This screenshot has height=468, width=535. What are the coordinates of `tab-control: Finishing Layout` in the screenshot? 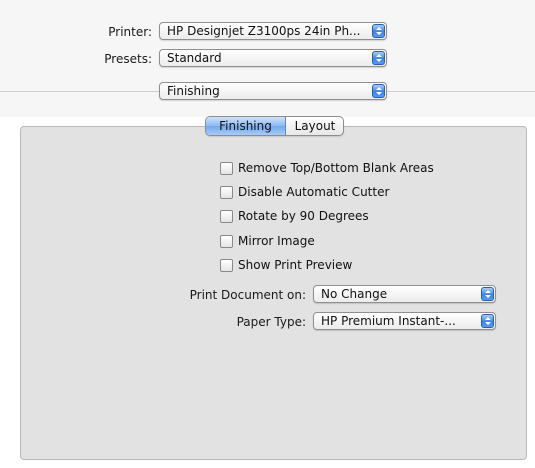 It's located at (274, 126).